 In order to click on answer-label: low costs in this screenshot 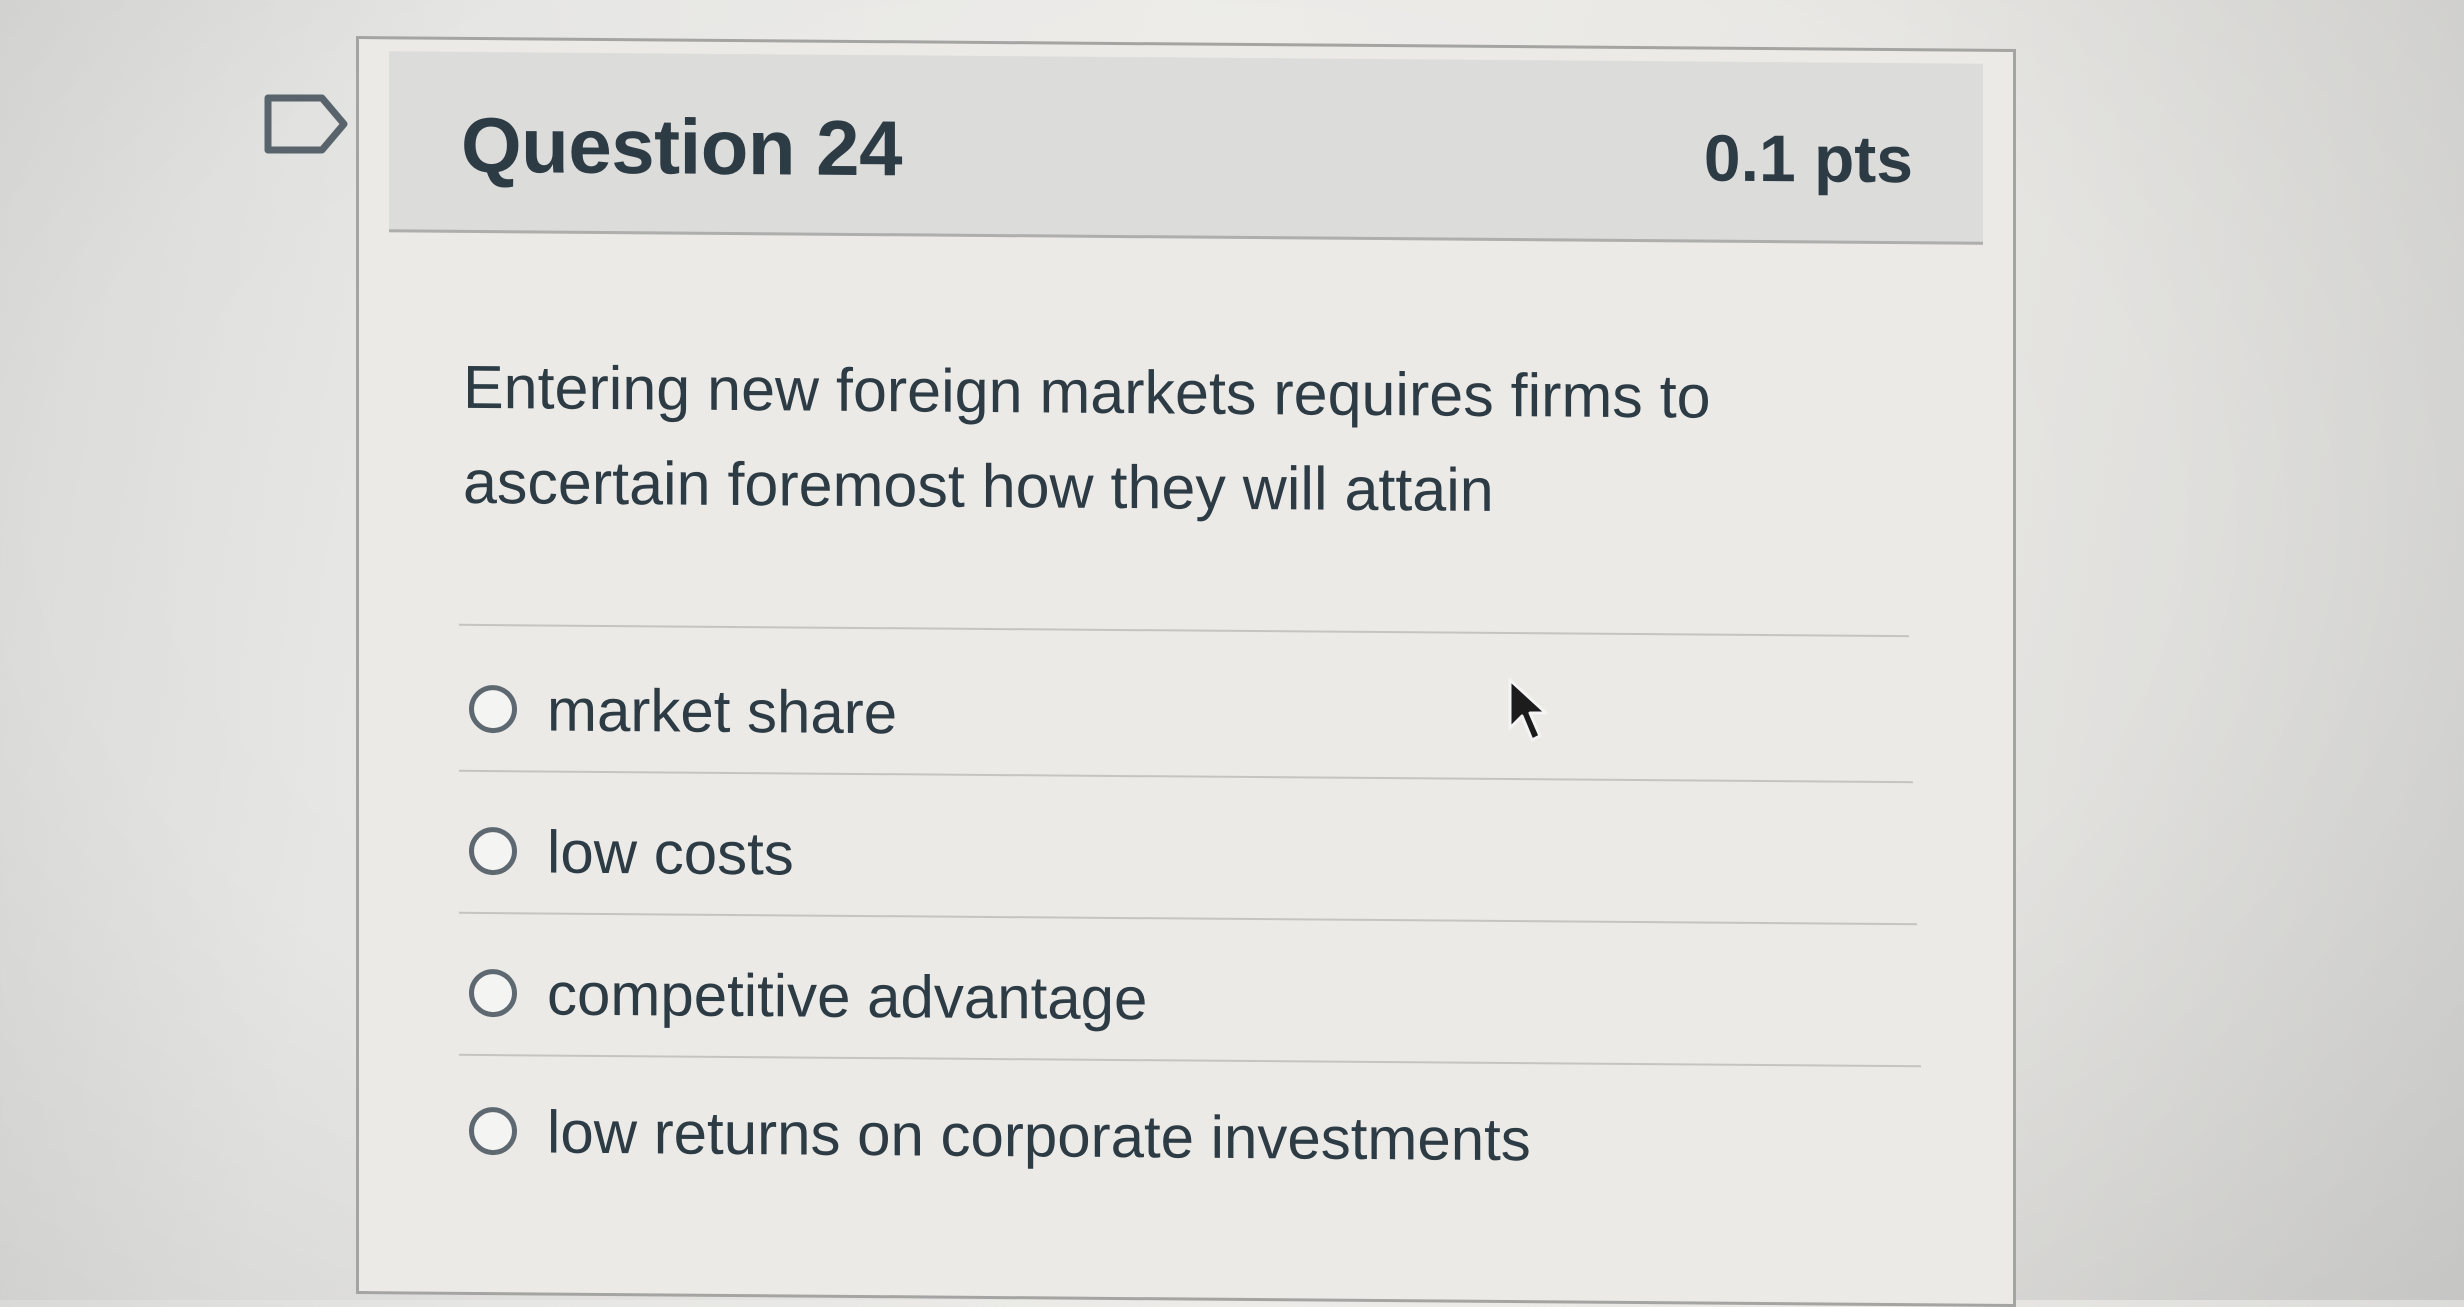, I will do `click(670, 852)`.